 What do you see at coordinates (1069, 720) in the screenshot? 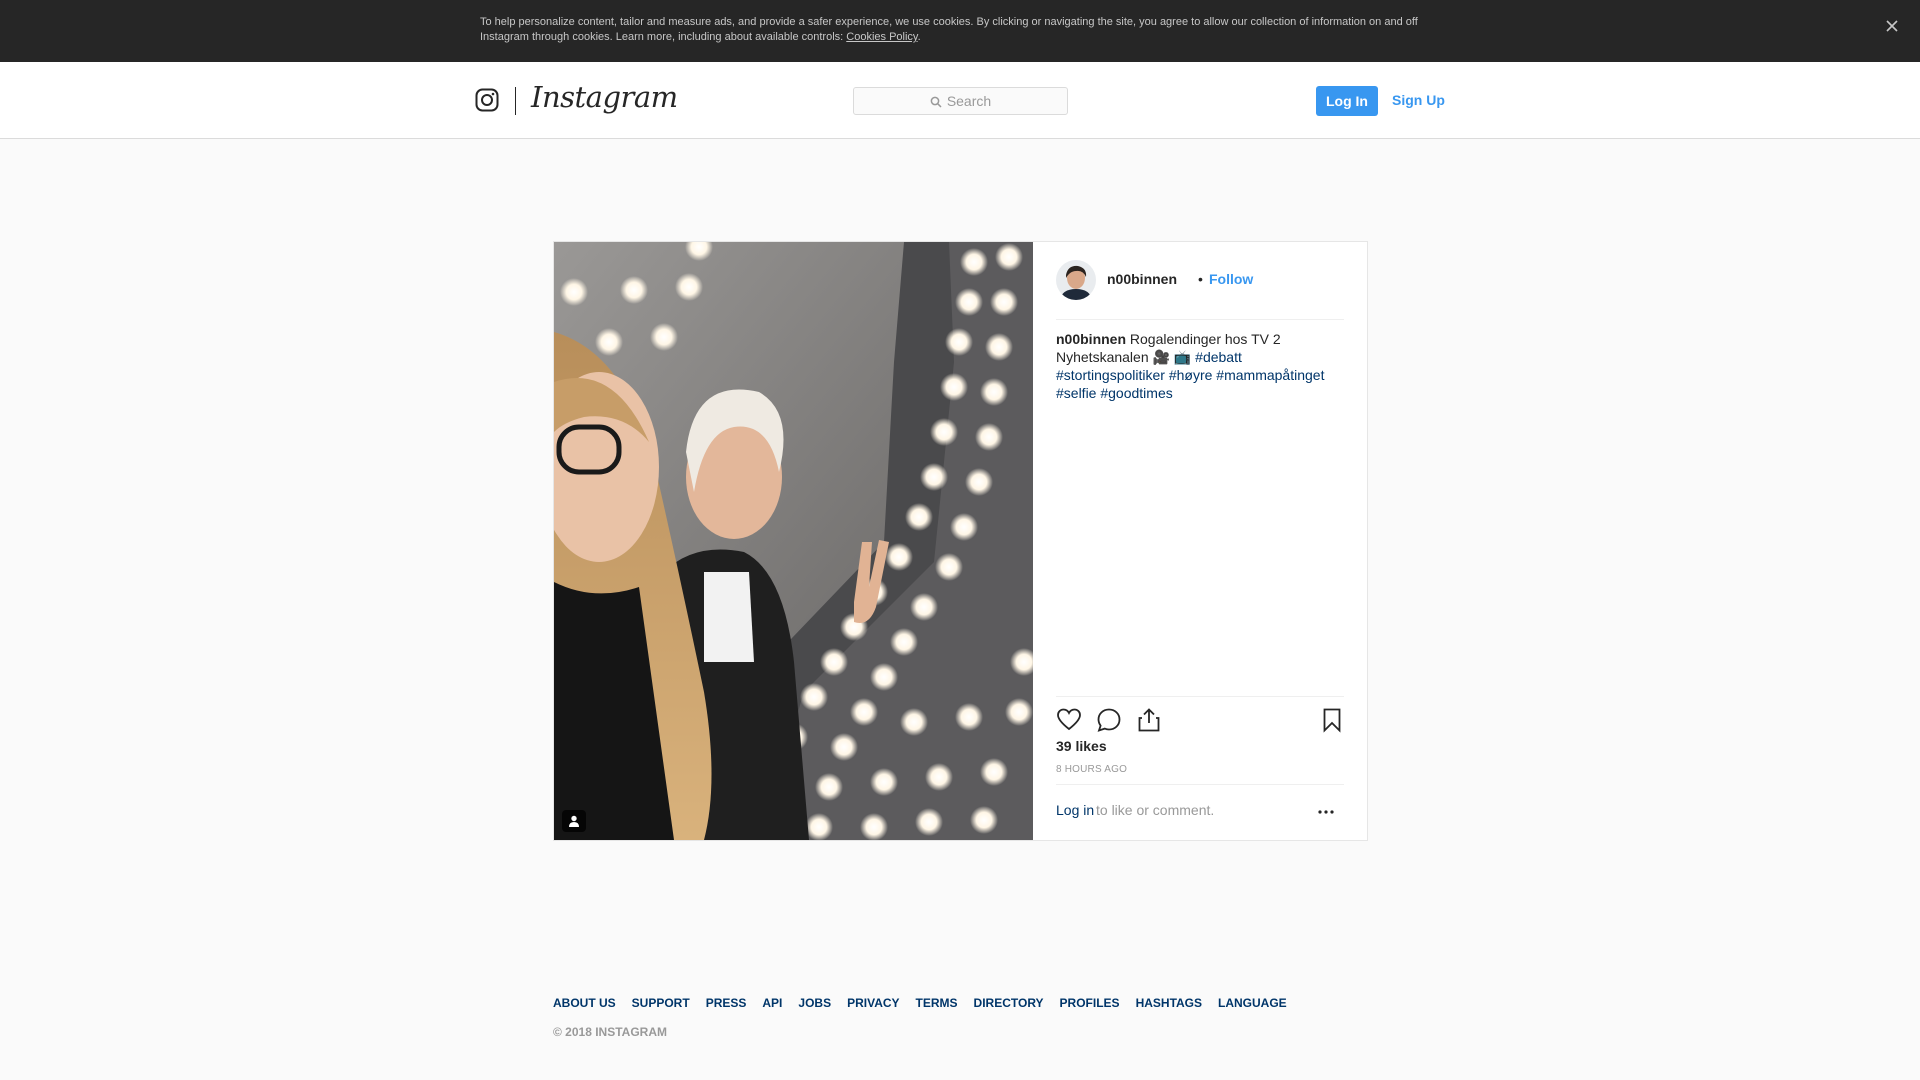
I see `heart-icon` at bounding box center [1069, 720].